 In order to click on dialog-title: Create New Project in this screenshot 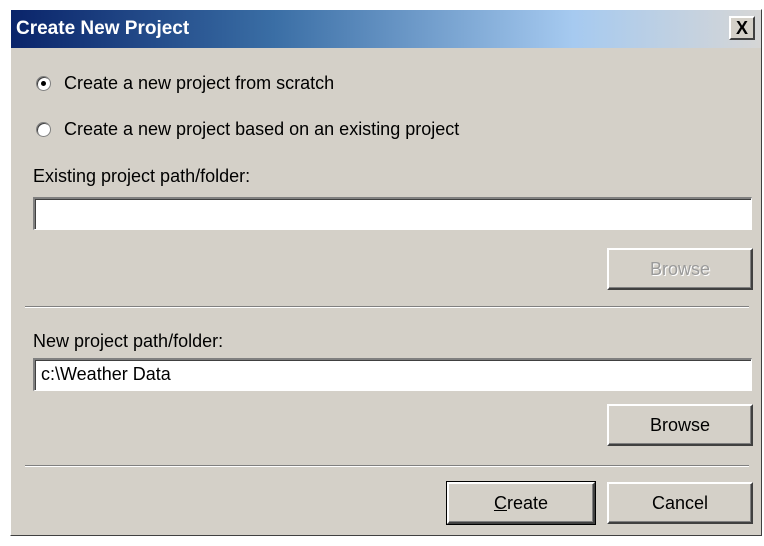, I will do `click(103, 28)`.